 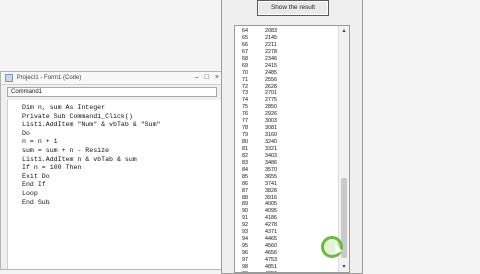 I want to click on list-item: 77 3003, so click(x=287, y=121).